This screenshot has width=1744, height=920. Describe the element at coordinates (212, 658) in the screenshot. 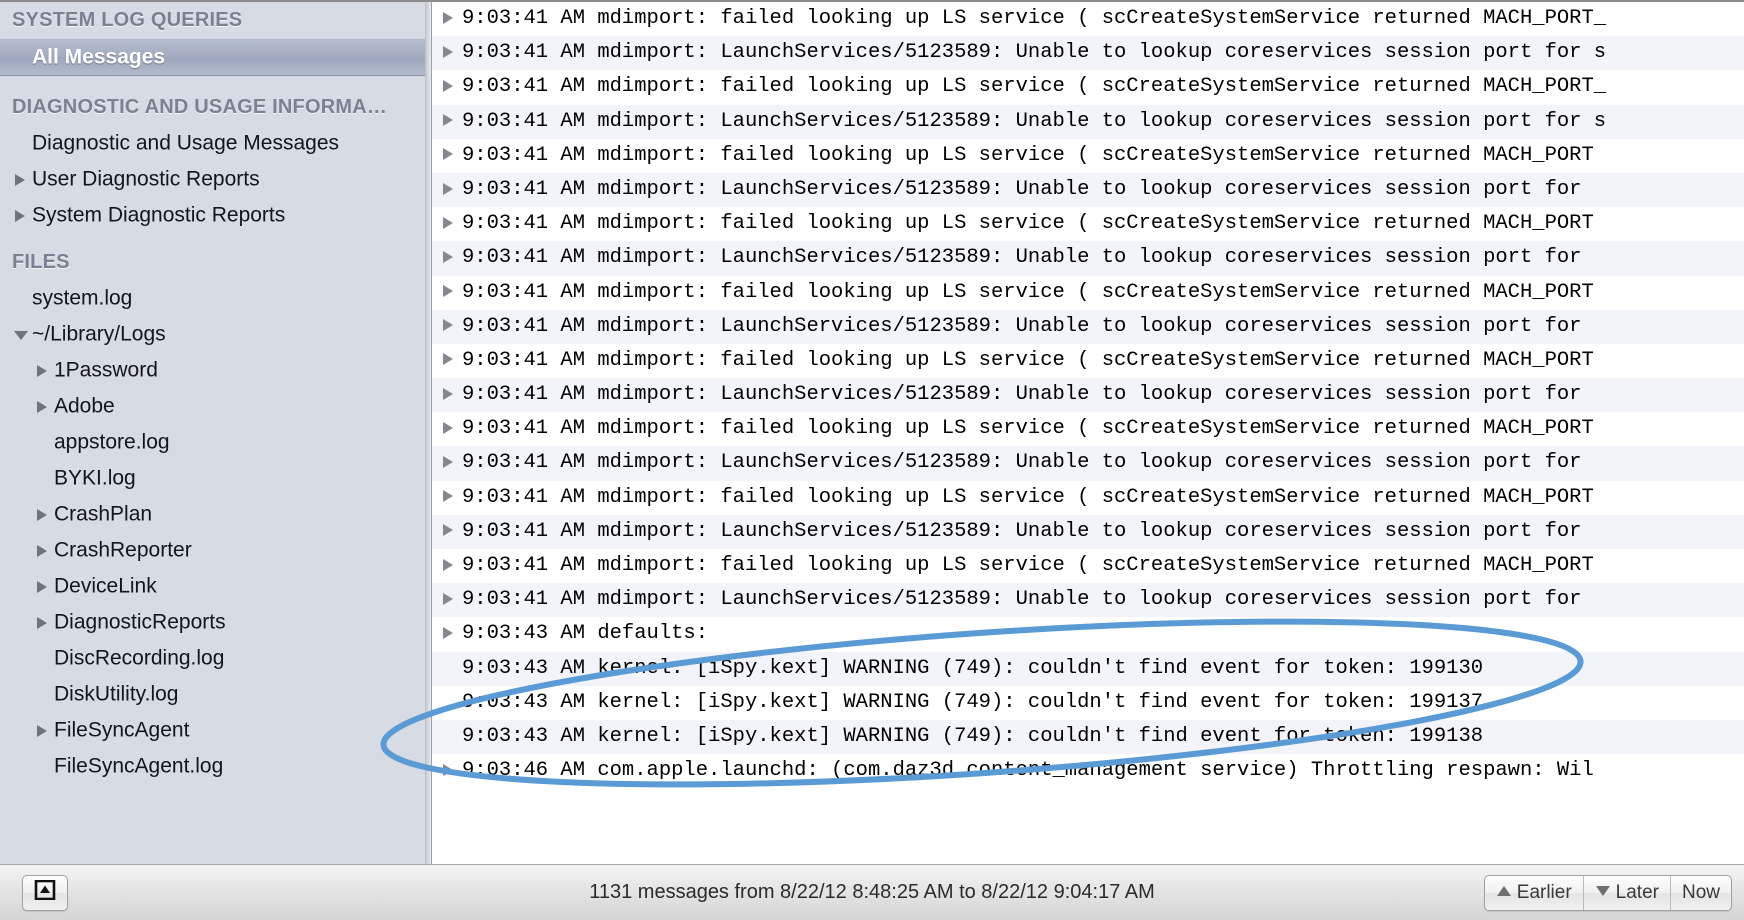

I see `sidebar-item-discrecording-log: DiscRecording.log` at that location.